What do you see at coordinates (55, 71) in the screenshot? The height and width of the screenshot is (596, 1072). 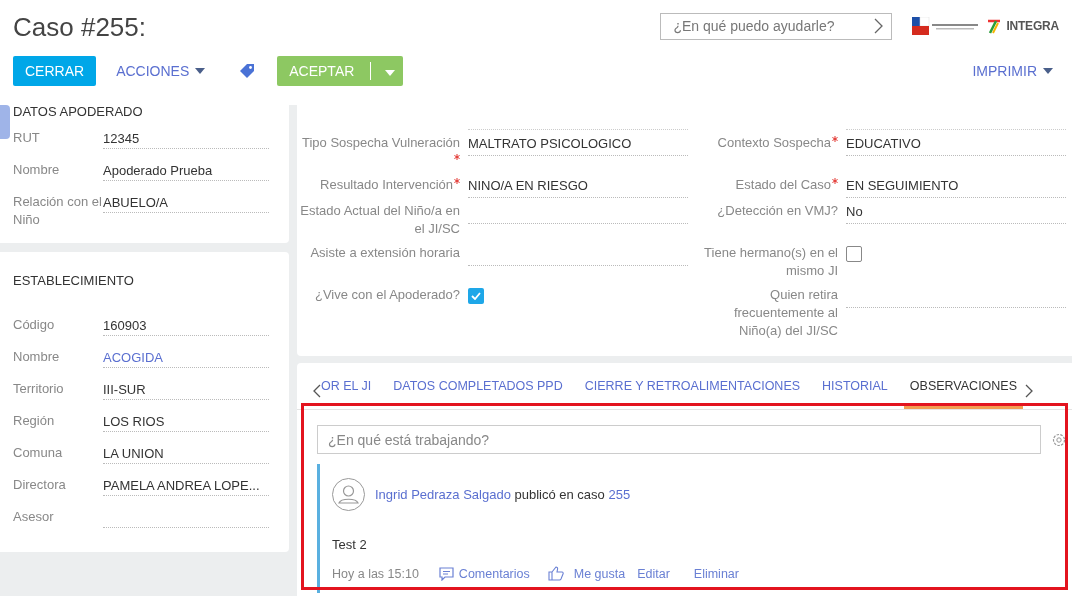 I see `close-button: CERRAR` at bounding box center [55, 71].